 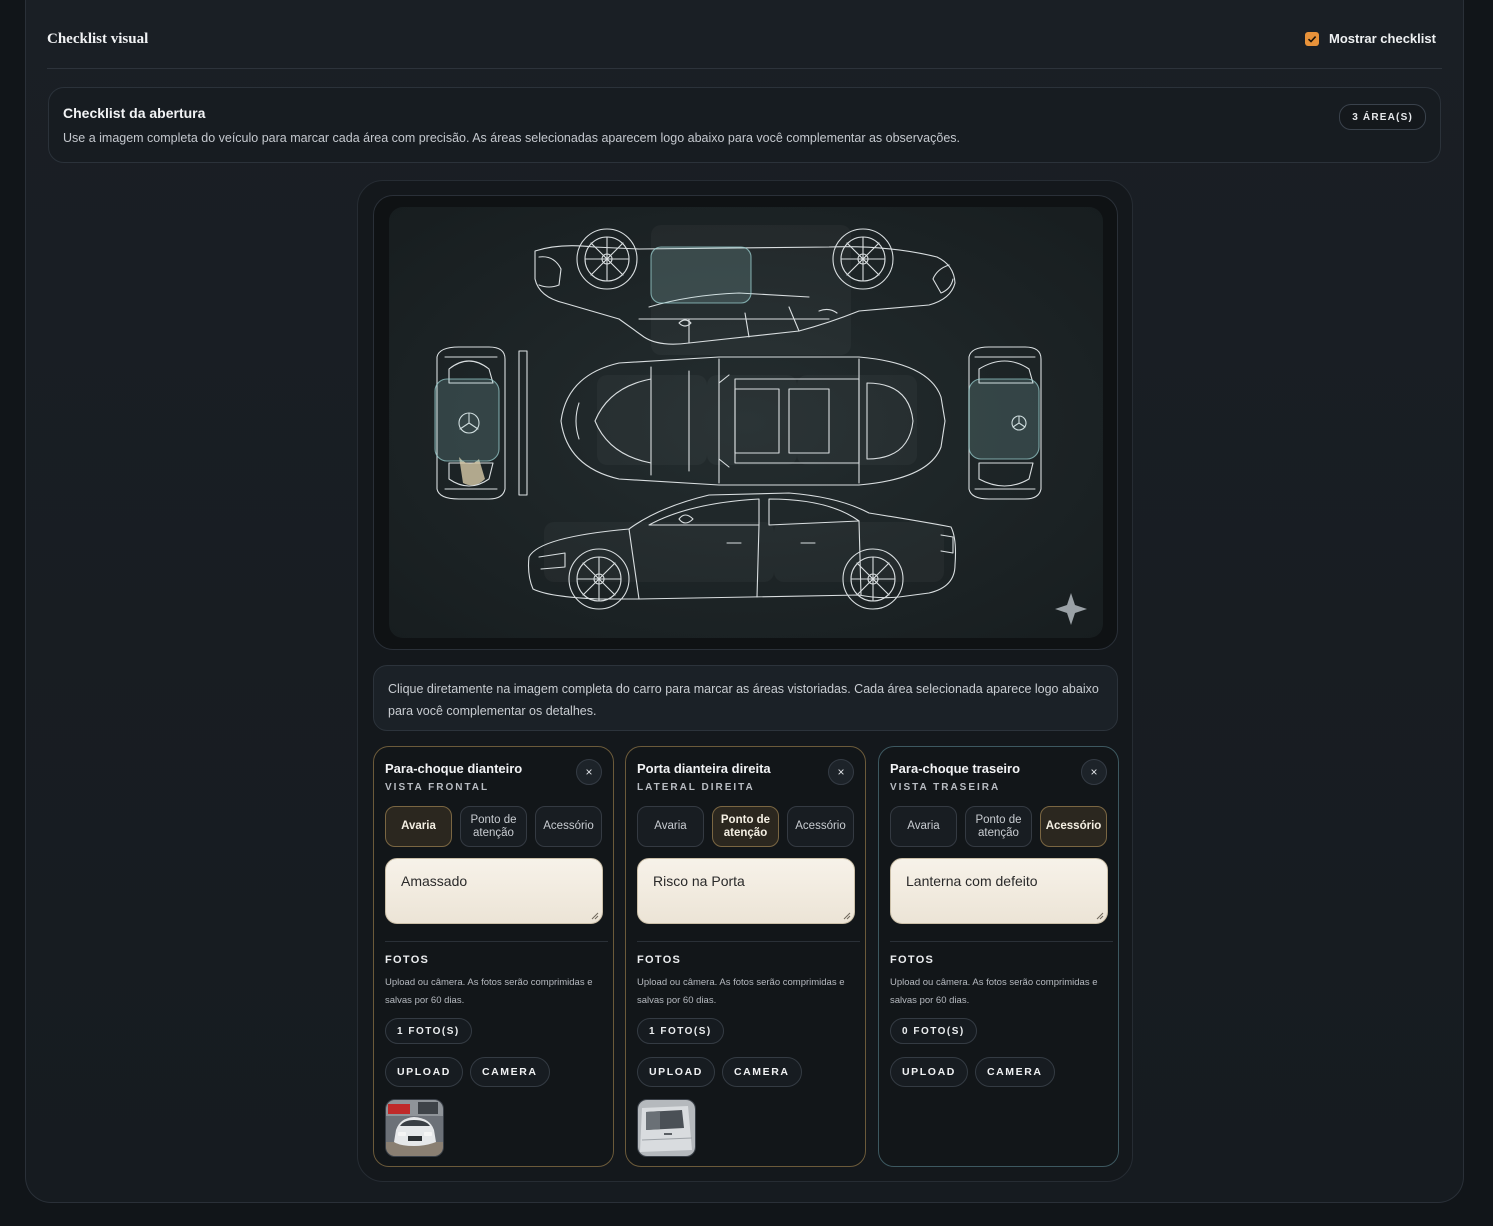 What do you see at coordinates (437, 787) in the screenshot?
I see `area-card-subtitle: VISTA FRONTAL` at bounding box center [437, 787].